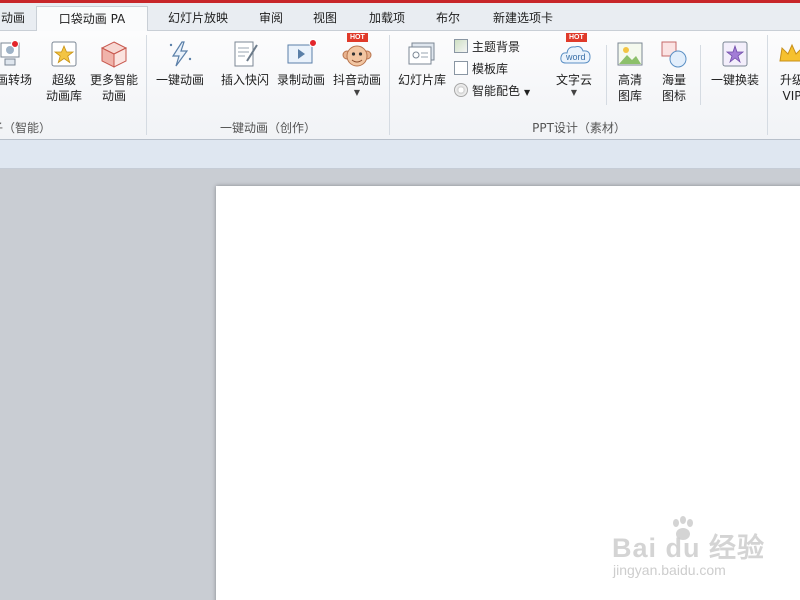 This screenshot has width=800, height=600. Describe the element at coordinates (673, 96) in the screenshot. I see `massive-icons-label-2: 图标` at that location.